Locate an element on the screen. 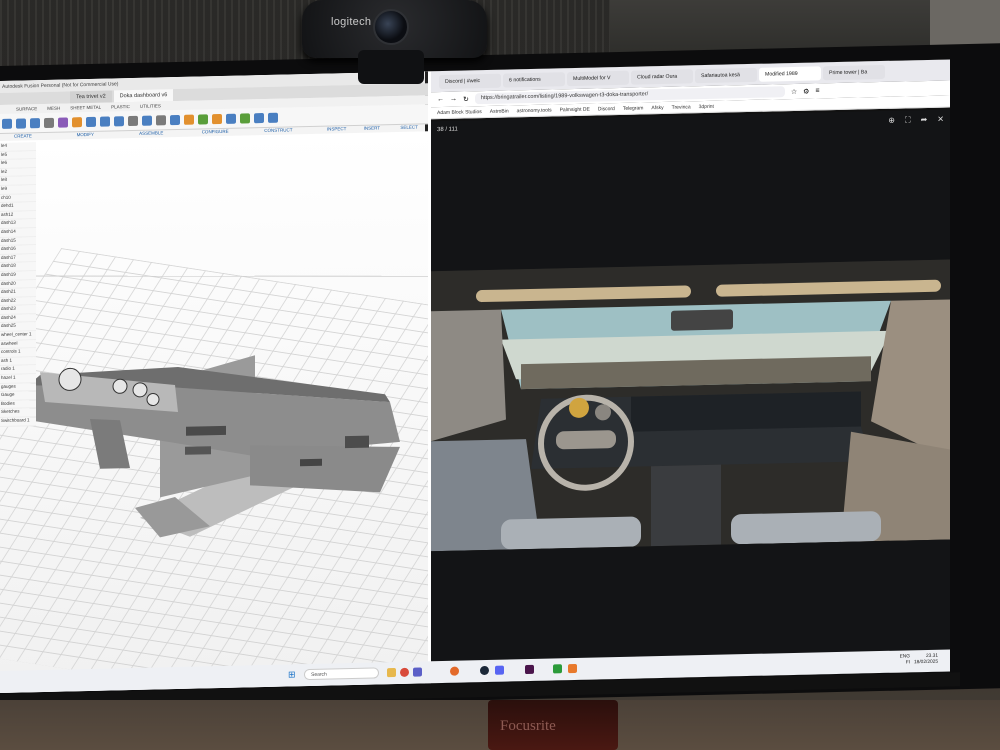 The height and width of the screenshot is (750, 1000). move-icon is located at coordinates (133, 120).